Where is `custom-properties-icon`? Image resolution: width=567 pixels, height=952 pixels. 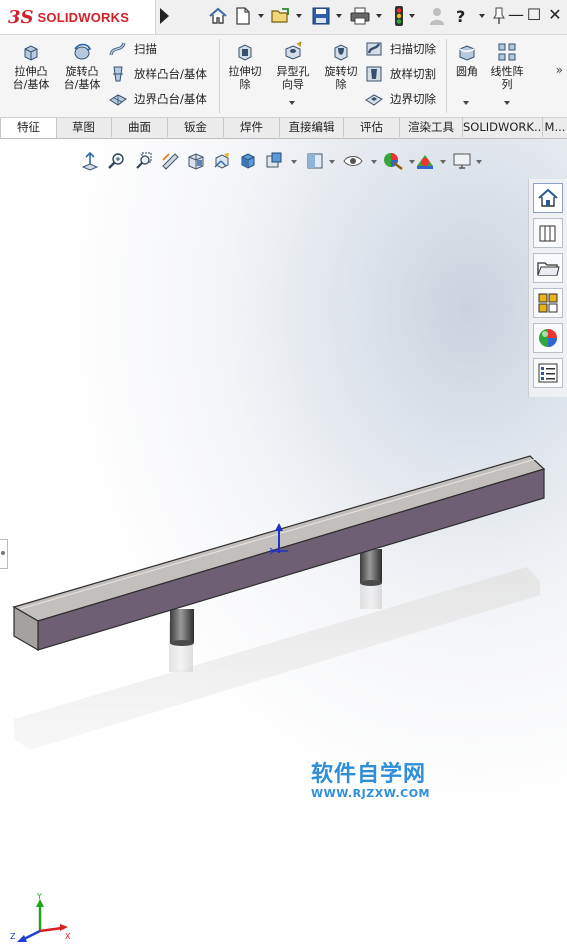
custom-properties-icon is located at coordinates (548, 373).